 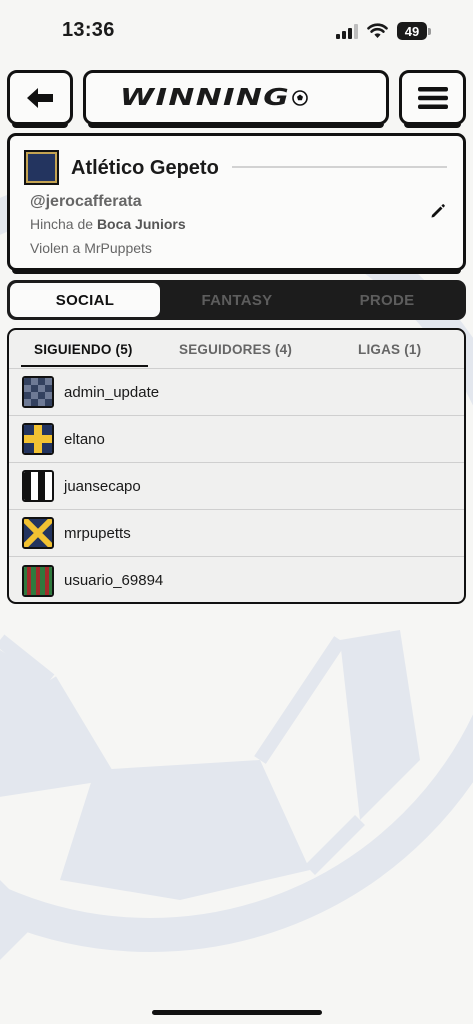 What do you see at coordinates (237, 1012) in the screenshot?
I see `home-indicator` at bounding box center [237, 1012].